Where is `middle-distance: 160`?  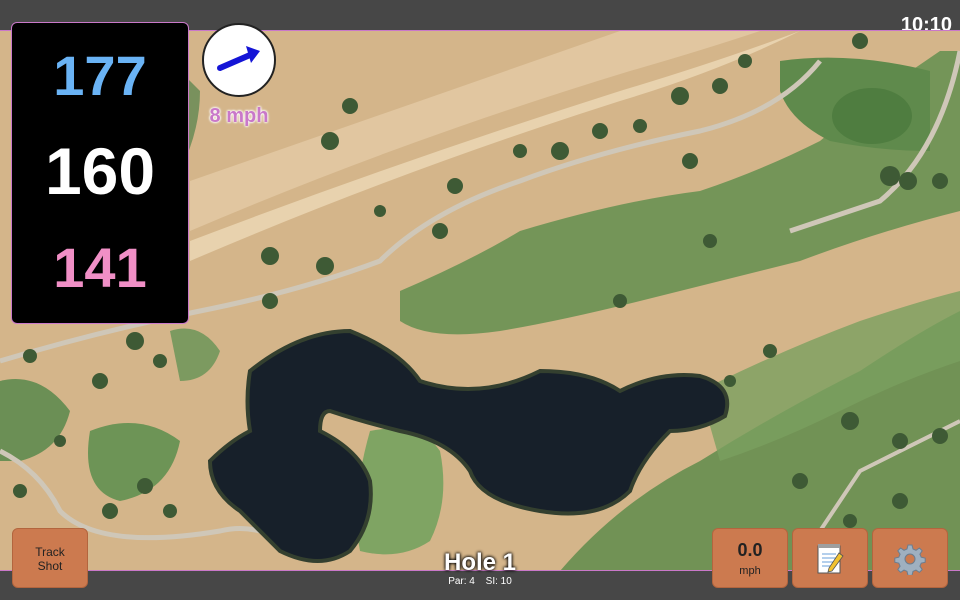
middle-distance: 160 is located at coordinates (100, 171).